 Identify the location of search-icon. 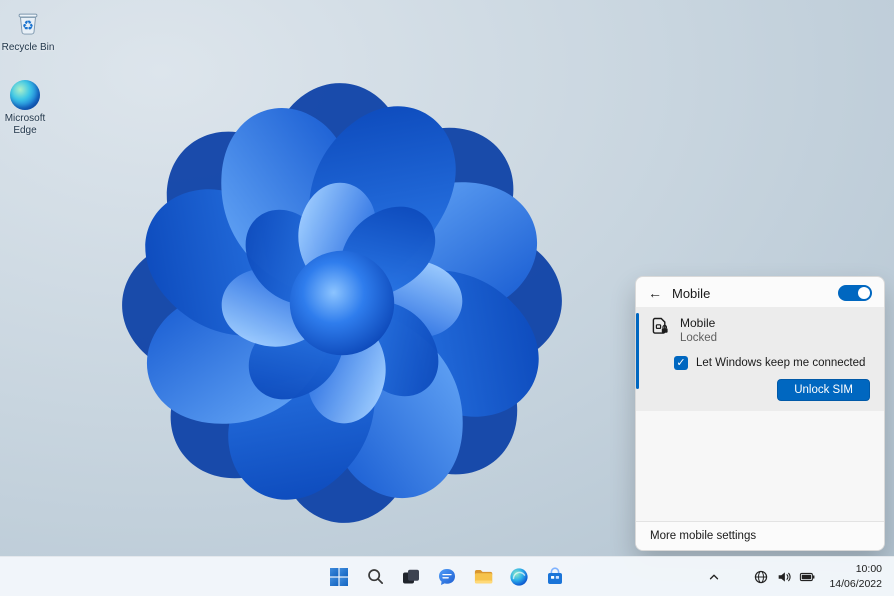
(375, 577).